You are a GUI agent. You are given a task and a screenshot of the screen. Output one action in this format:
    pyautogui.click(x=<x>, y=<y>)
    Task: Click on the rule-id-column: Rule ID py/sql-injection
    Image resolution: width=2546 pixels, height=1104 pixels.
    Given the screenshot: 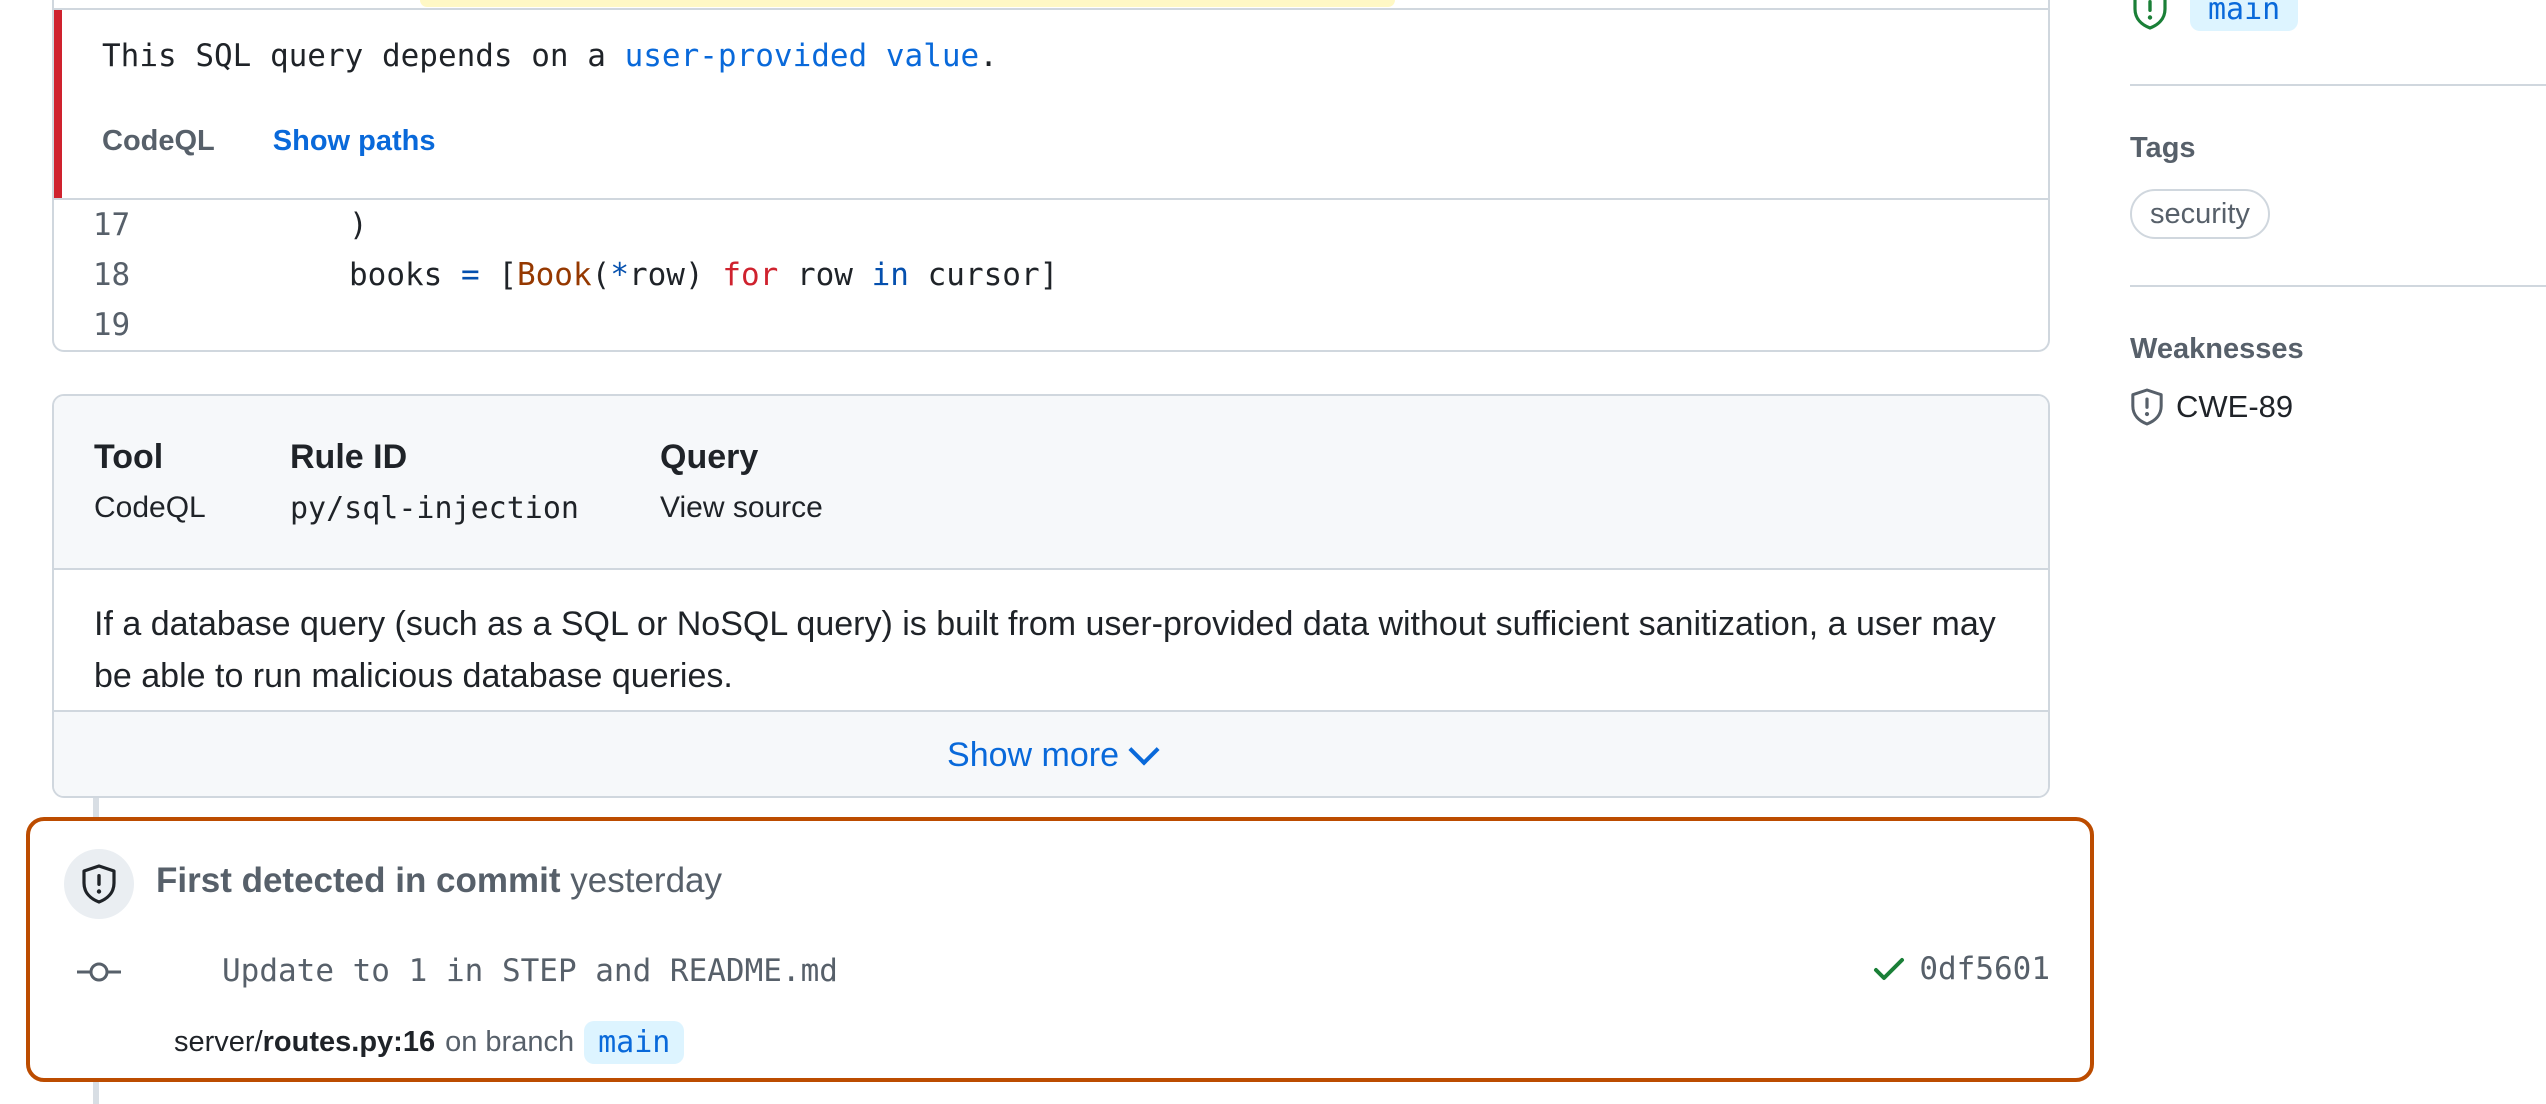 What is the action you would take?
    pyautogui.click(x=434, y=482)
    